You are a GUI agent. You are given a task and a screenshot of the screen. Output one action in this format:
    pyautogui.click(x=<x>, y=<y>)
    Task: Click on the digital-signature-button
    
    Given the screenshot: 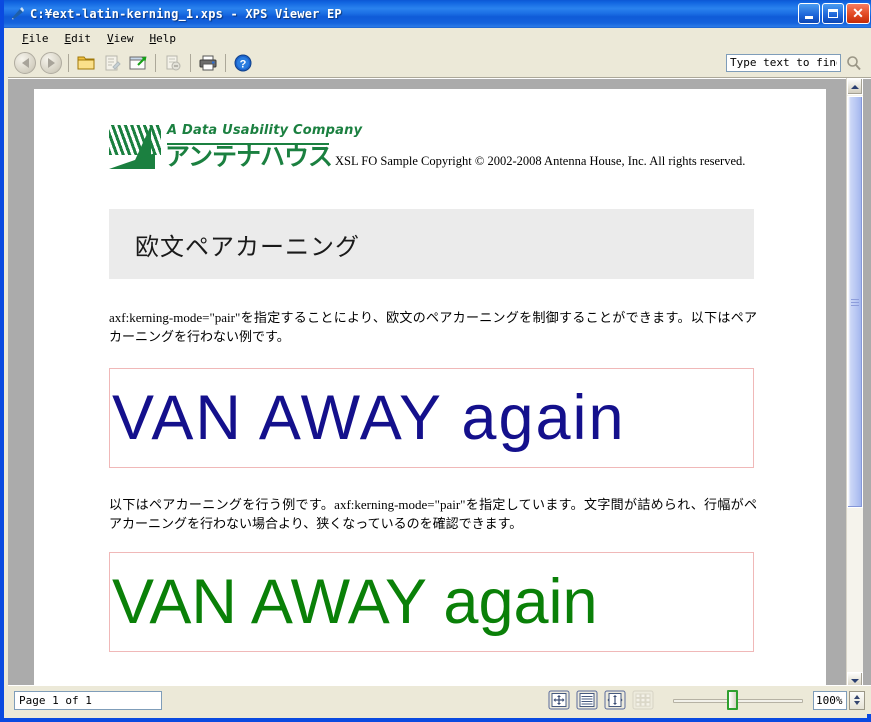 What is the action you would take?
    pyautogui.click(x=138, y=63)
    